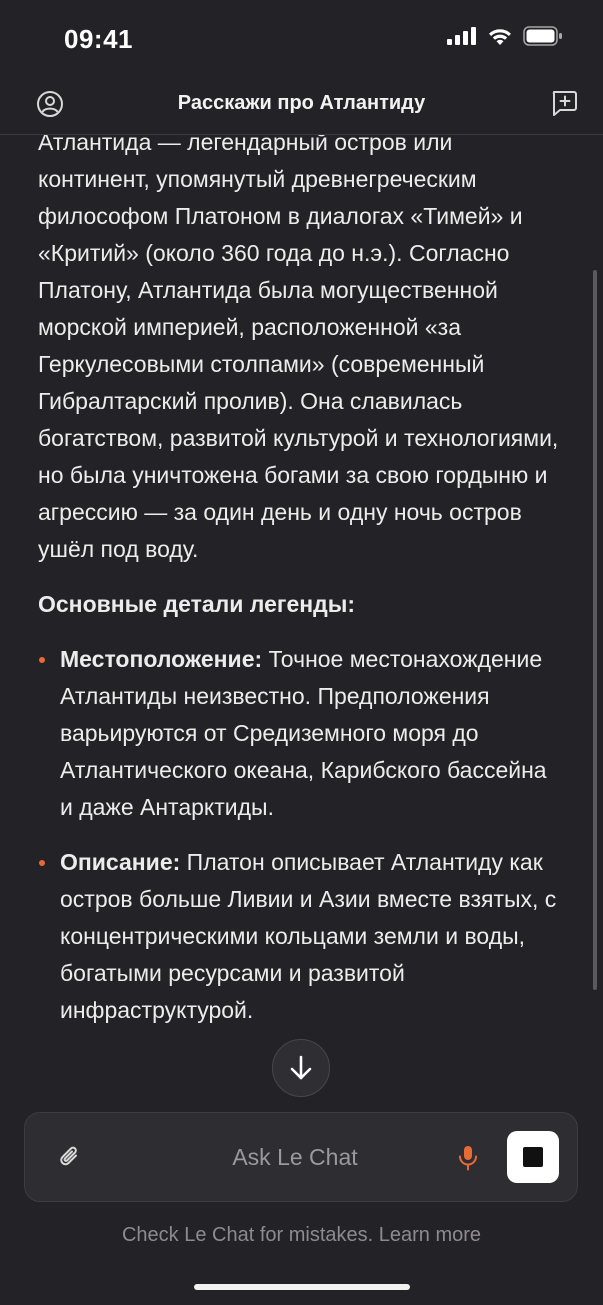 This screenshot has height=1305, width=603. What do you see at coordinates (120, 862) in the screenshot?
I see `list-item-label: Описание:` at bounding box center [120, 862].